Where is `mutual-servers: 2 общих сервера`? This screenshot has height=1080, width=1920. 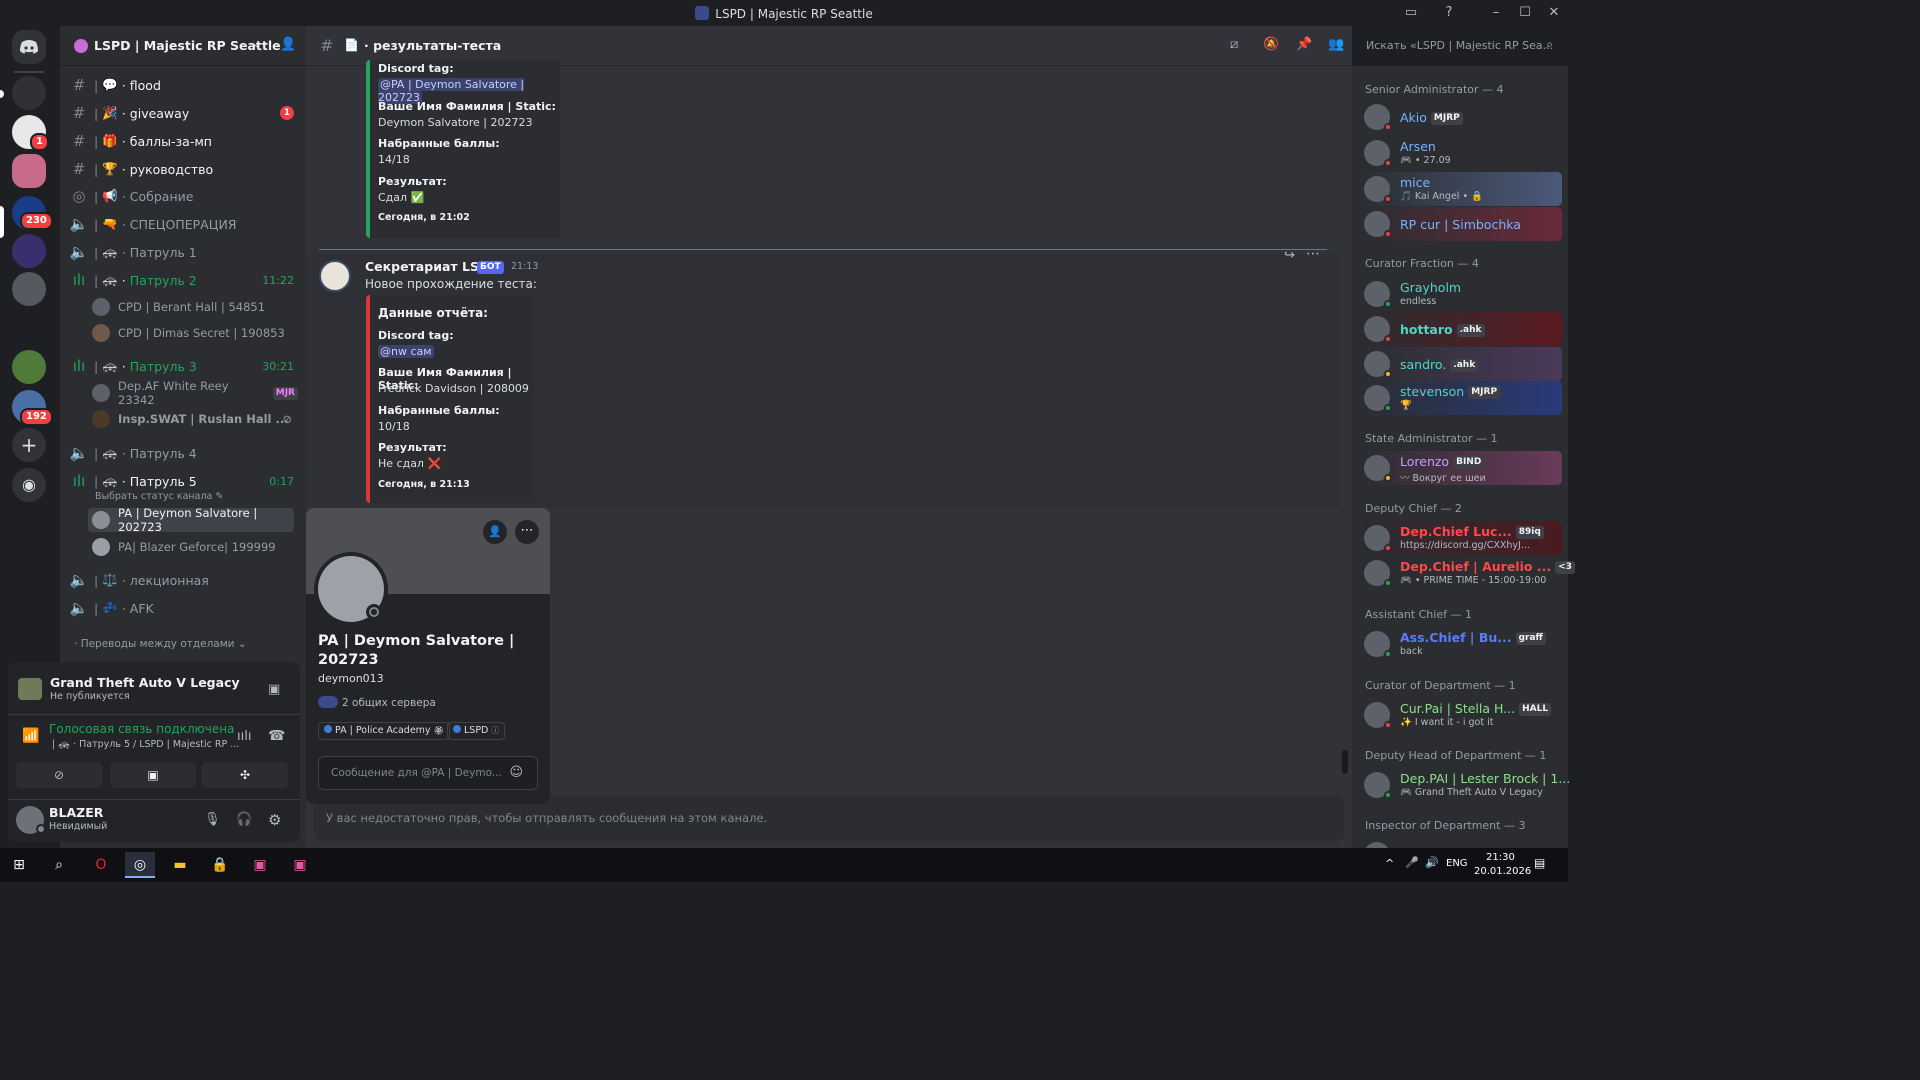
mutual-servers: 2 общих сервера is located at coordinates (377, 702).